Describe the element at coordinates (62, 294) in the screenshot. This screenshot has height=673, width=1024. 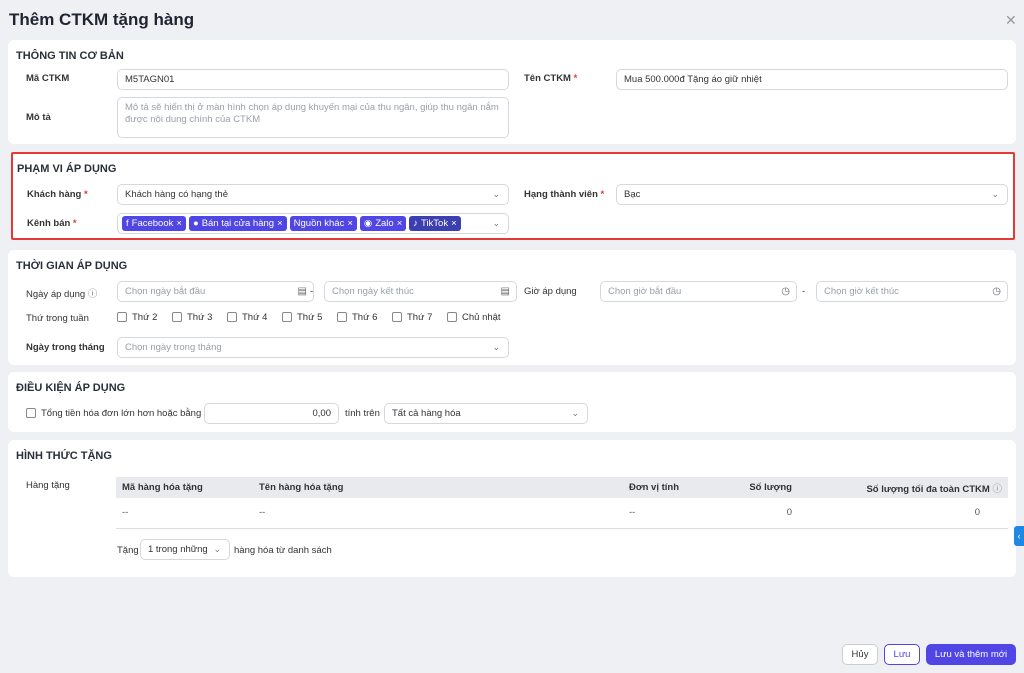
I see `date-label: Ngày áp dụng ⓘ` at that location.